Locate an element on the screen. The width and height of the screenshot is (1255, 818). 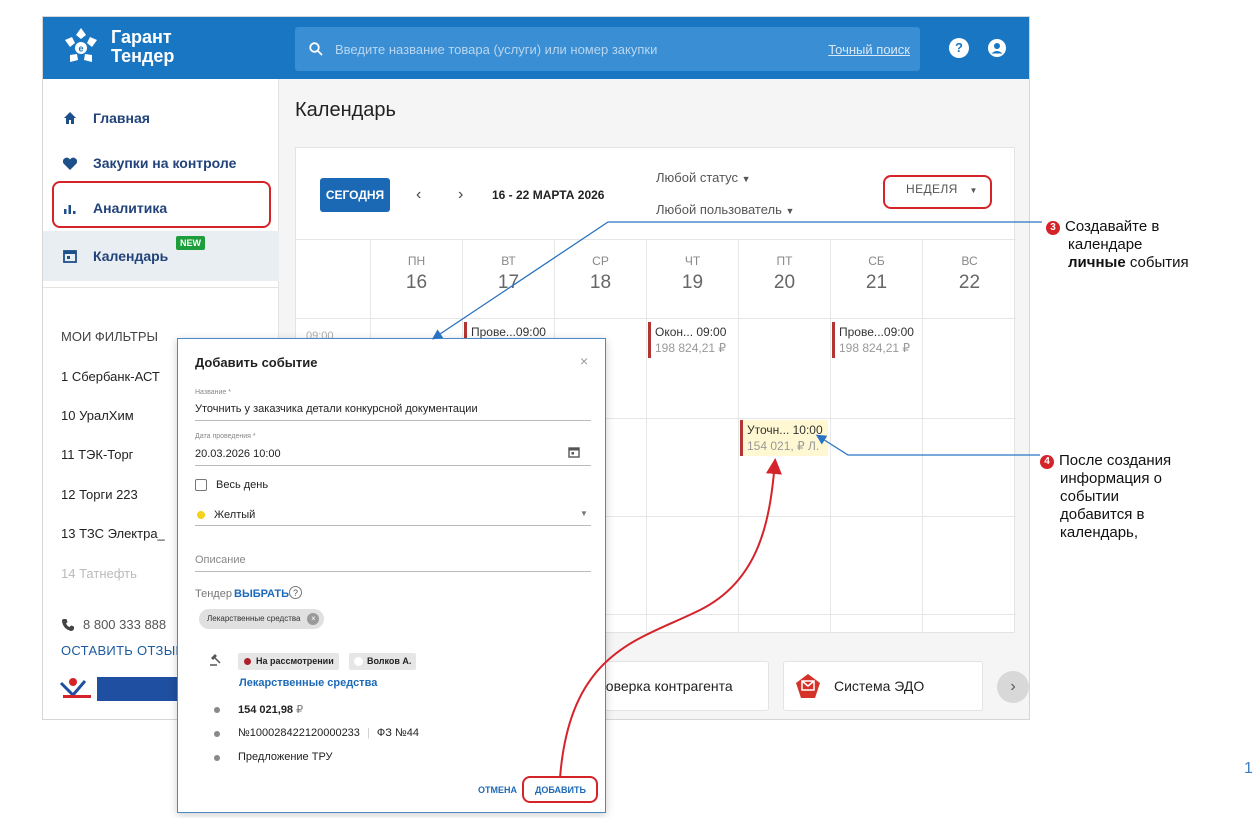
note-bold: личные is located at coordinates (1097, 262).